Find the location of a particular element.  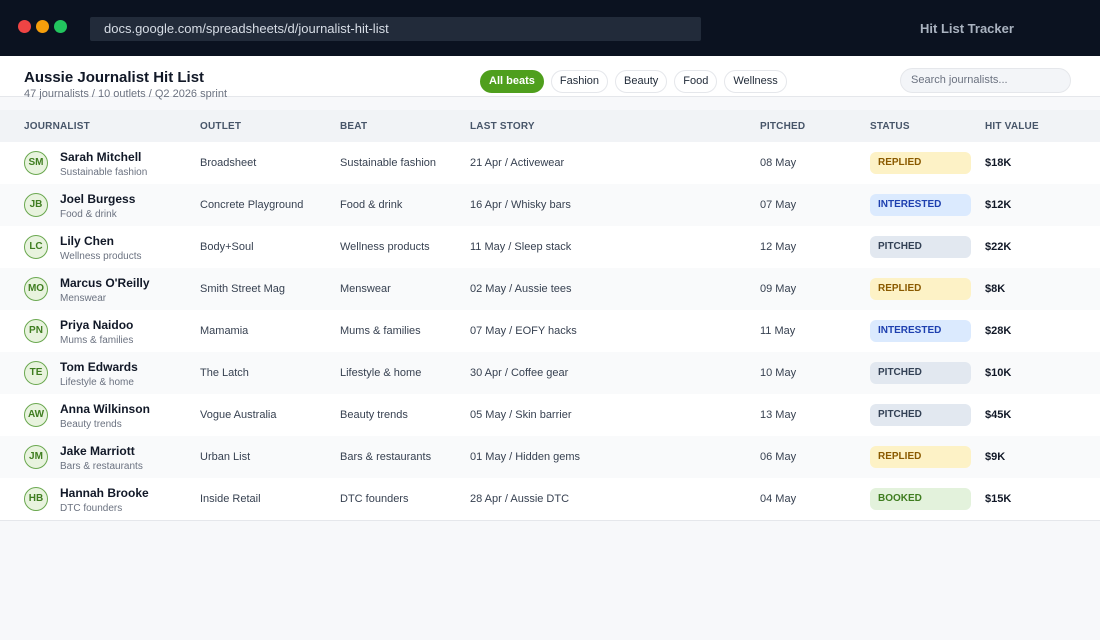

pitched-date-cell: 09 May is located at coordinates (778, 289).